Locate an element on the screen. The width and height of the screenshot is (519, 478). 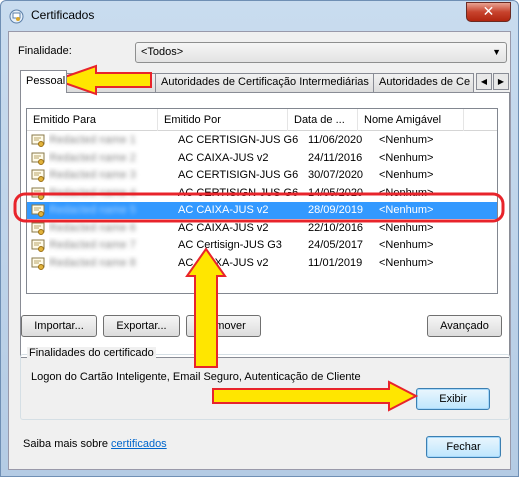
cell-data: 30/07/2020 is located at coordinates (336, 175).